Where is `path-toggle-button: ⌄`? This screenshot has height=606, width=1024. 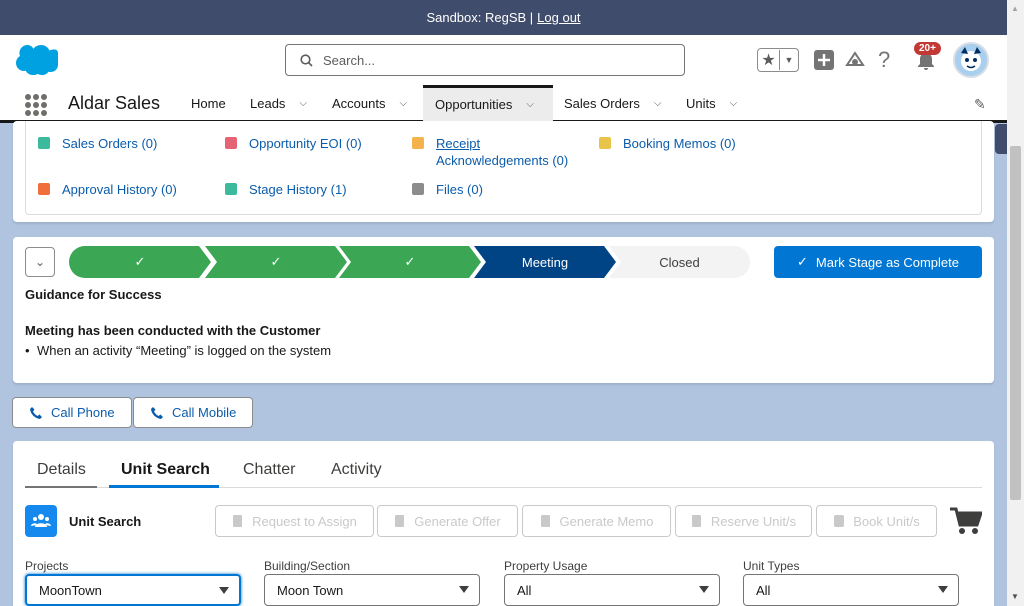 path-toggle-button: ⌄ is located at coordinates (40, 262).